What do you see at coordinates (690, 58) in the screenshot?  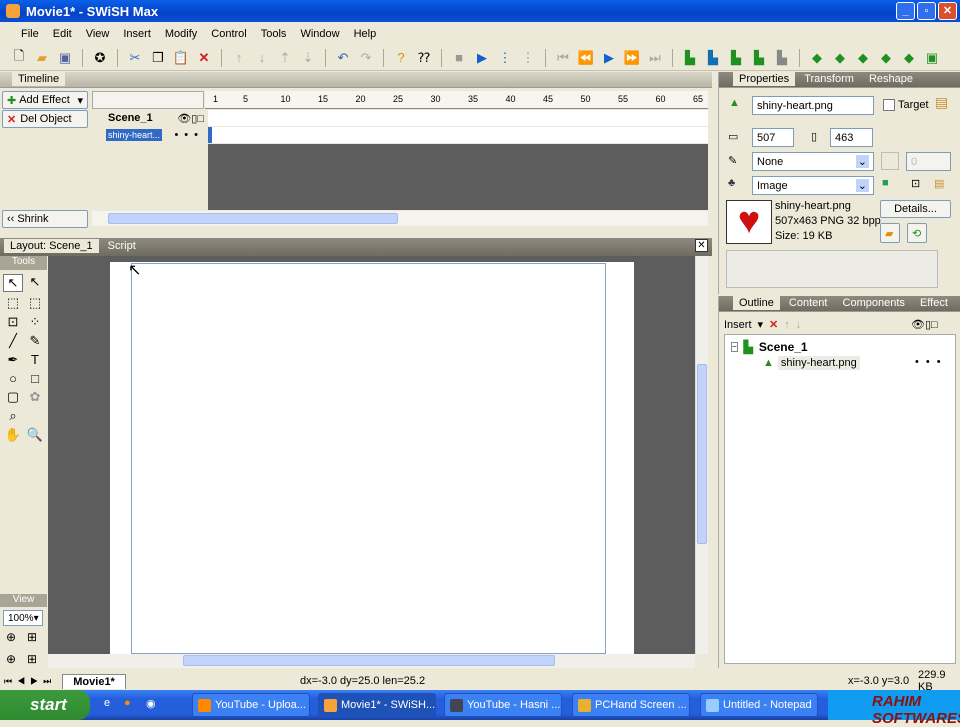 I see `insert-scene-icon: ▙` at bounding box center [690, 58].